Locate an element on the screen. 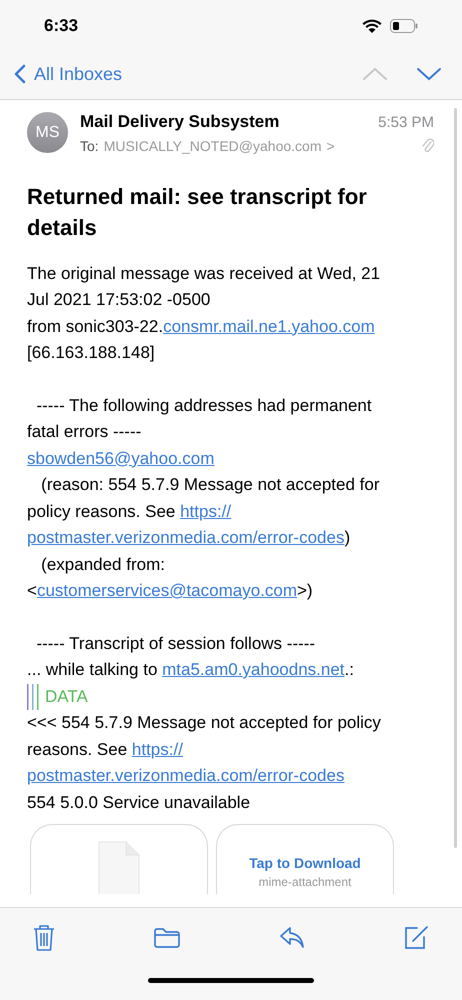  body-text: [66.163.188.148] is located at coordinates (91, 352).